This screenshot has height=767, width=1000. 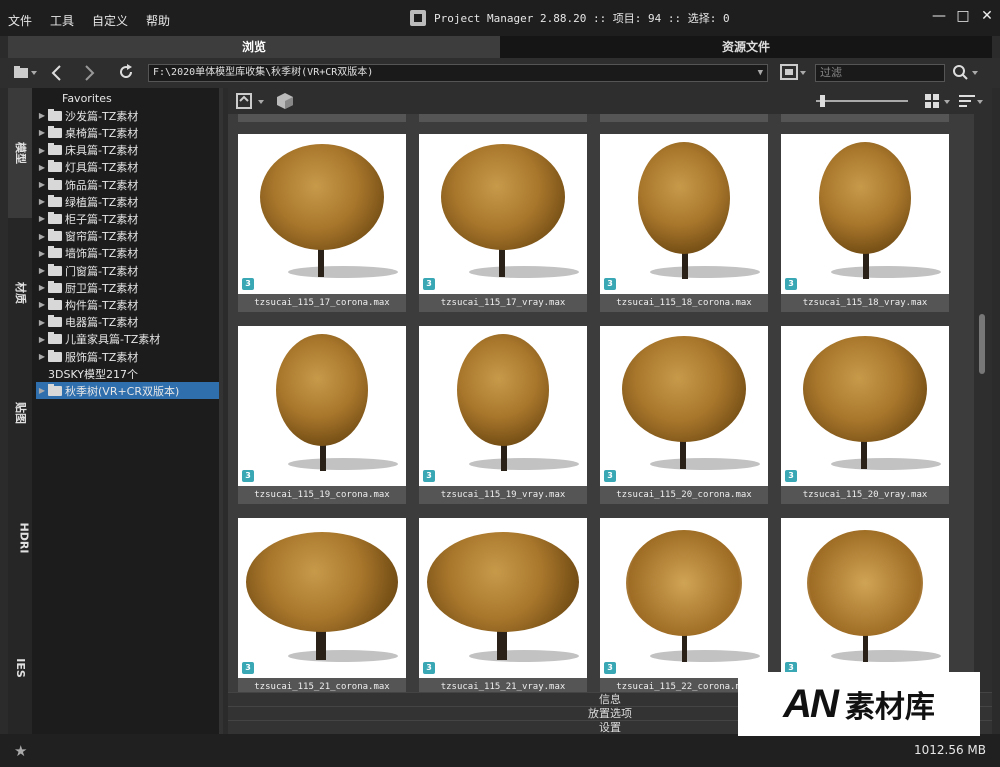 What do you see at coordinates (128, 201) in the screenshot?
I see `tree-item: ▶ 绿植篇-TZ素材` at bounding box center [128, 201].